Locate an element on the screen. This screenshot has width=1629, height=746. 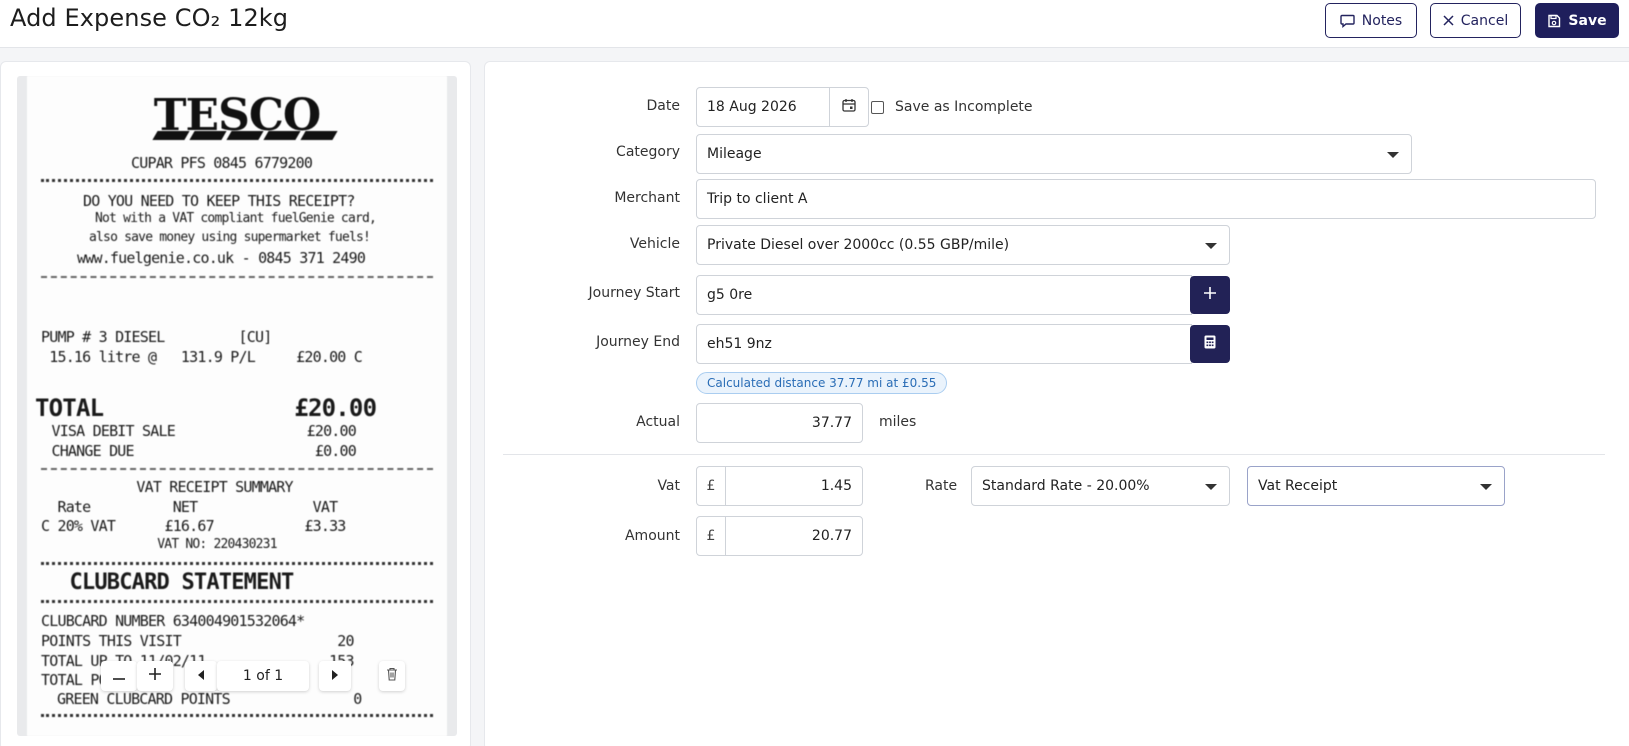
receipt-line: CLUBCARD NUMBER 634004901532064* is located at coordinates (173, 621).